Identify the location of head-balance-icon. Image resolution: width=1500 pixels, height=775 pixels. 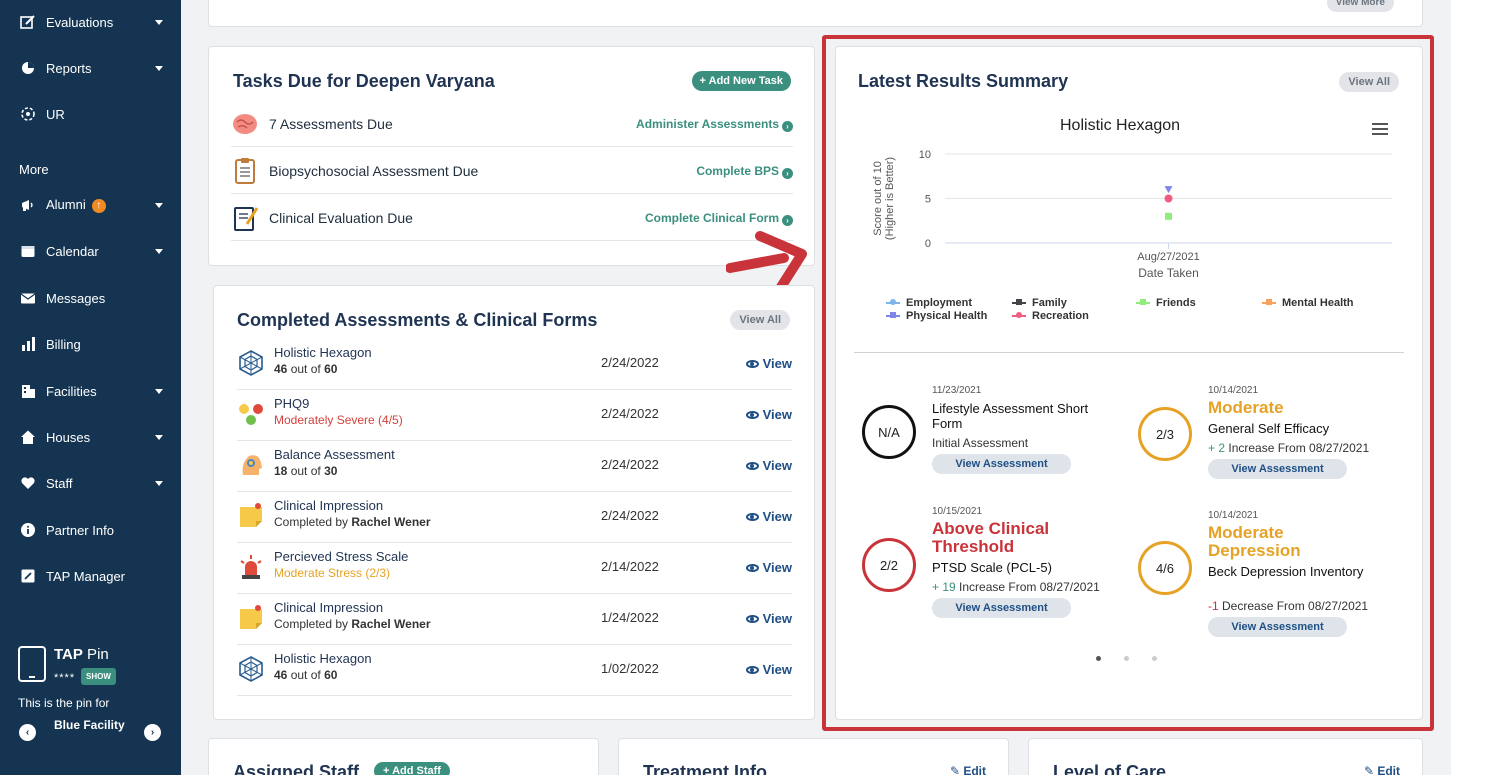
(251, 465).